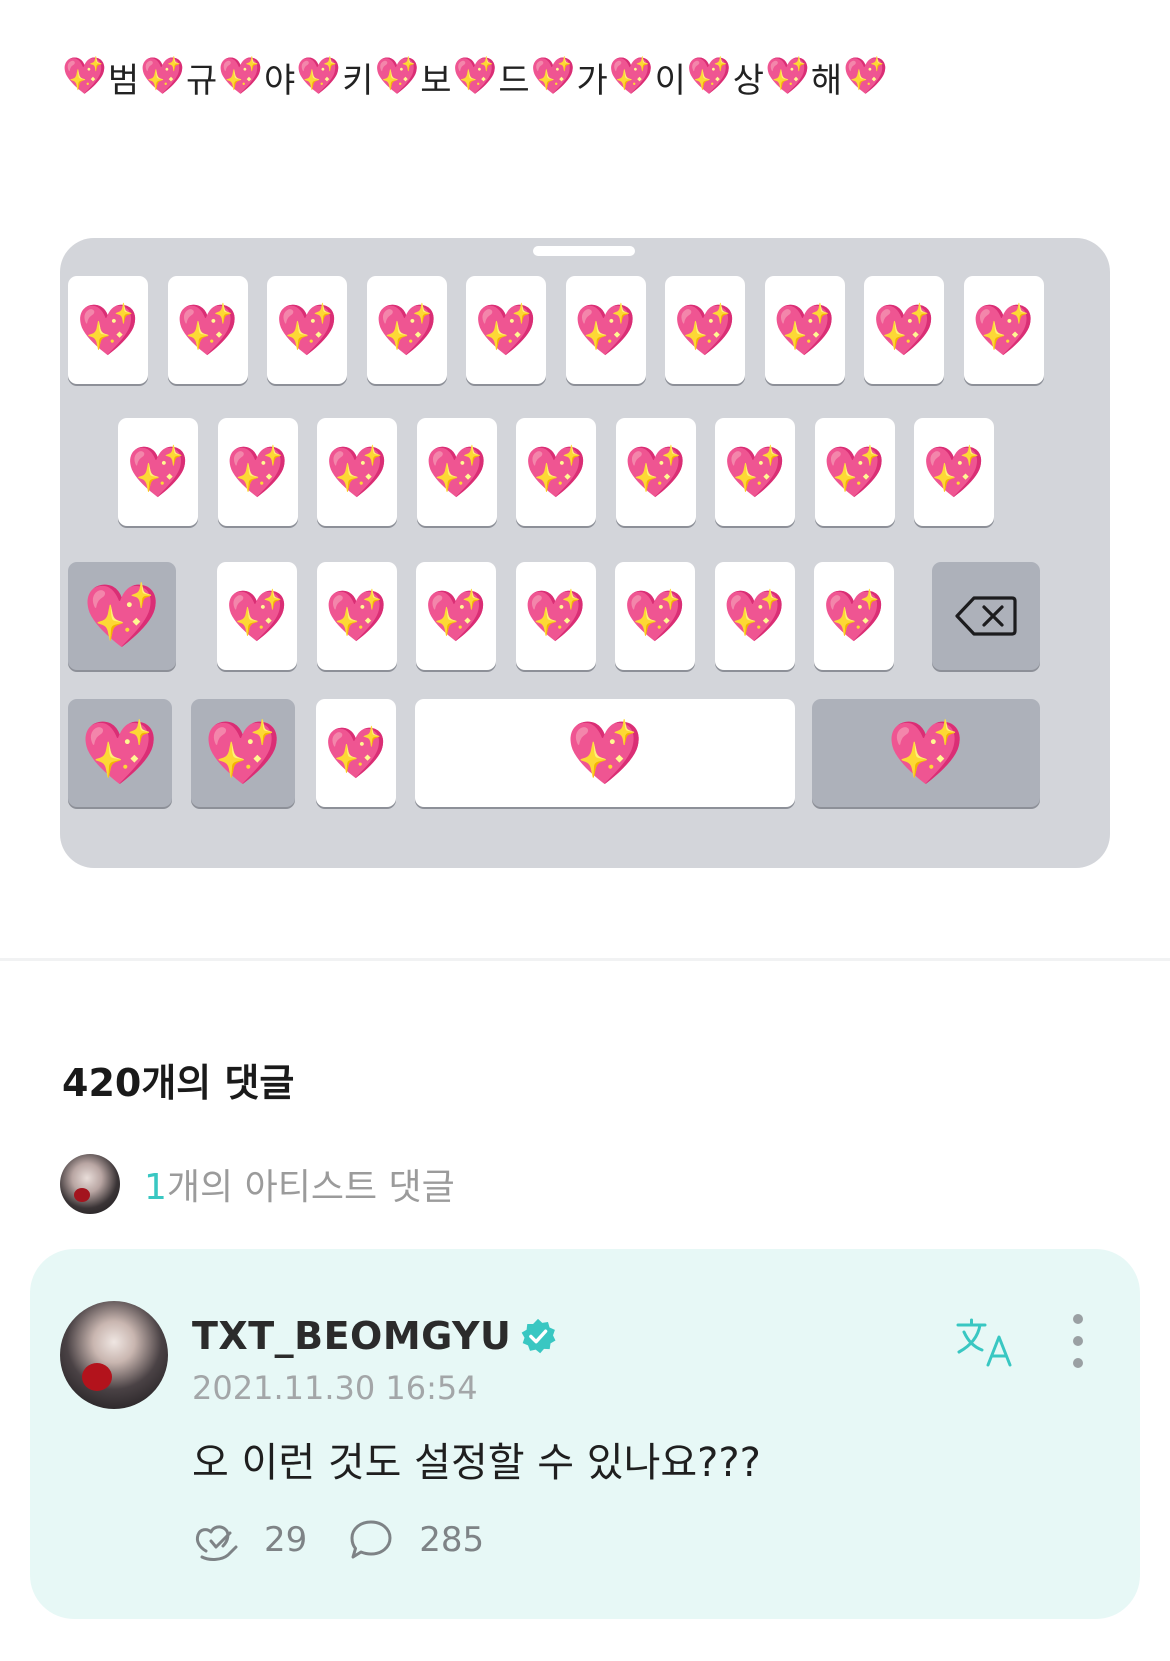 Image resolution: width=1170 pixels, height=1661 pixels. I want to click on section-divider, so click(585, 959).